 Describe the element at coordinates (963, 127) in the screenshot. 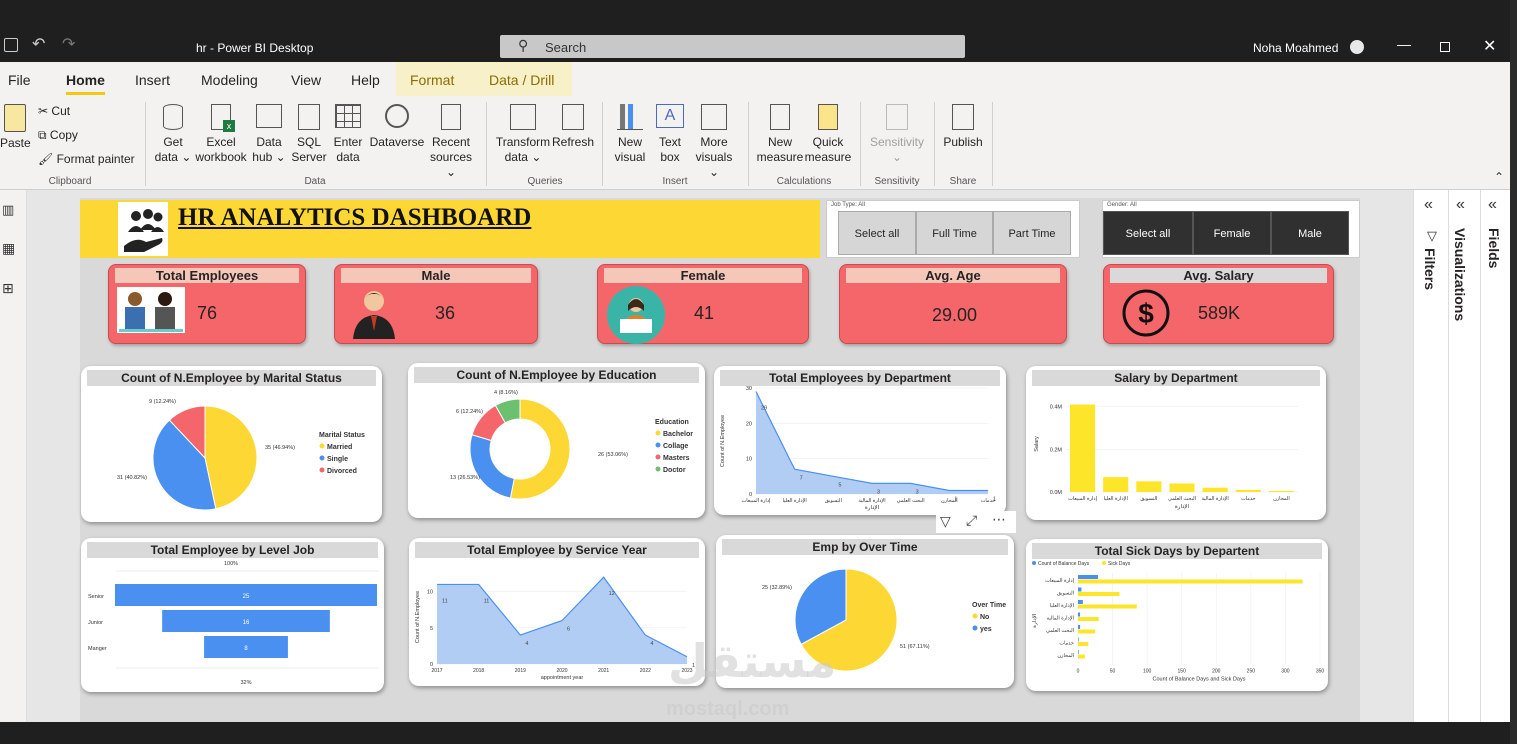

I see `publish-button: Publish` at that location.